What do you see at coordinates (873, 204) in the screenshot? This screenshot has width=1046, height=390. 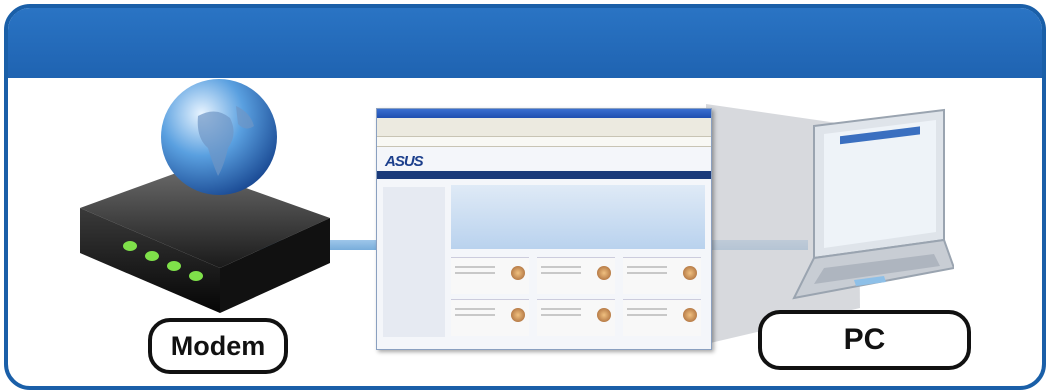 I see `laptop-icon` at bounding box center [873, 204].